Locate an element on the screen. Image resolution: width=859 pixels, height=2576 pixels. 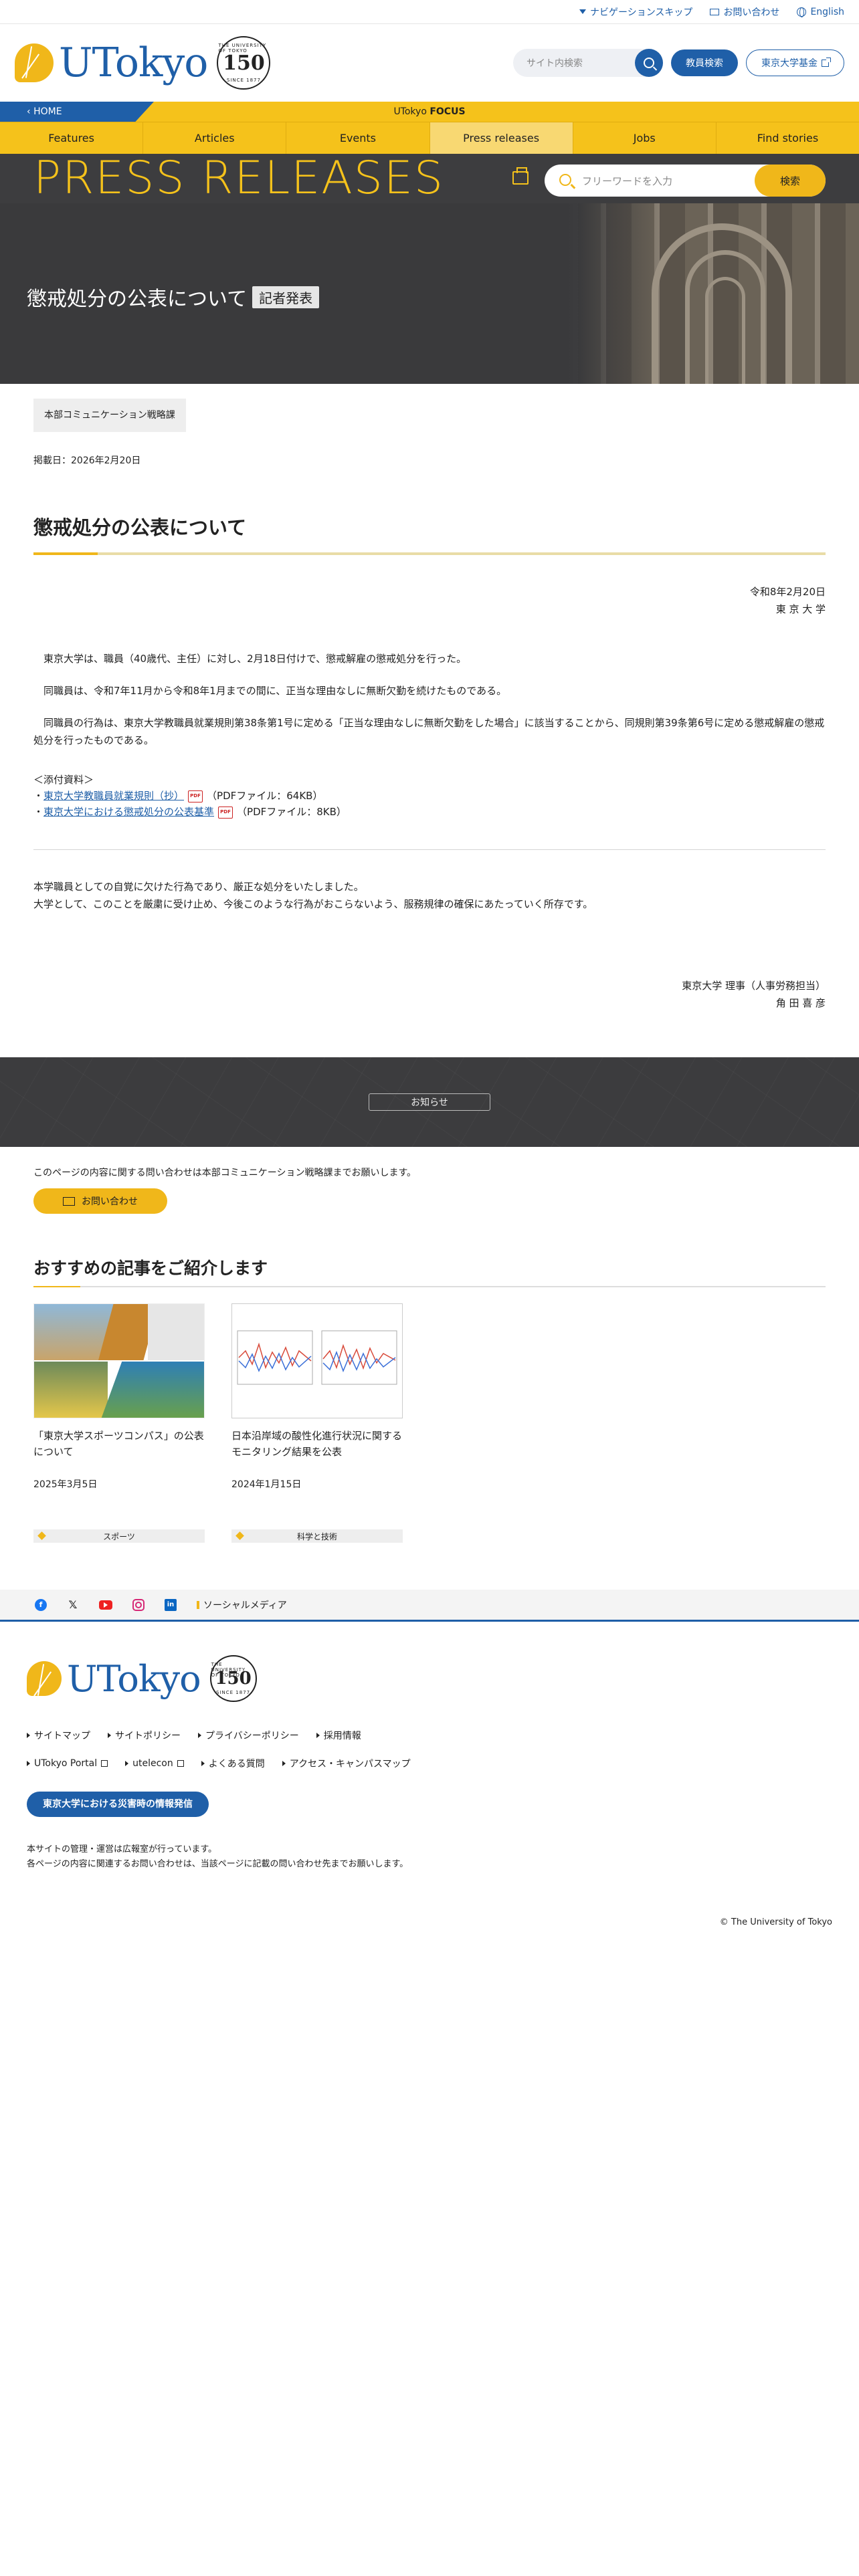
chart-thumbnail-graphic is located at coordinates (317, 1358).